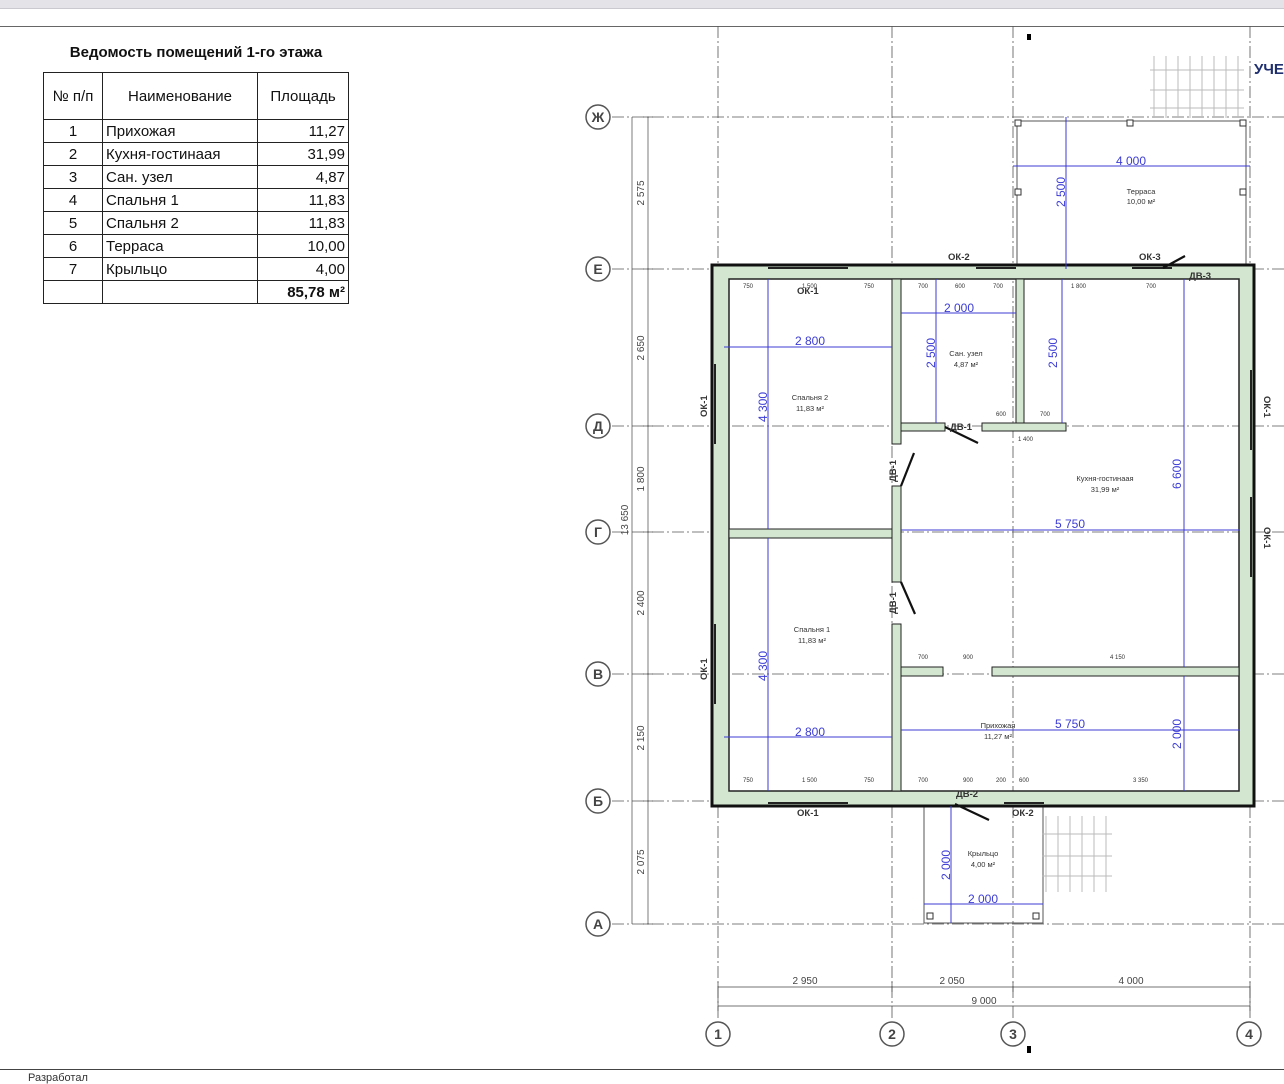 The image size is (1284, 1084). What do you see at coordinates (812, 629) in the screenshot?
I see `room-bedroom1-name: Спальня 1` at bounding box center [812, 629].